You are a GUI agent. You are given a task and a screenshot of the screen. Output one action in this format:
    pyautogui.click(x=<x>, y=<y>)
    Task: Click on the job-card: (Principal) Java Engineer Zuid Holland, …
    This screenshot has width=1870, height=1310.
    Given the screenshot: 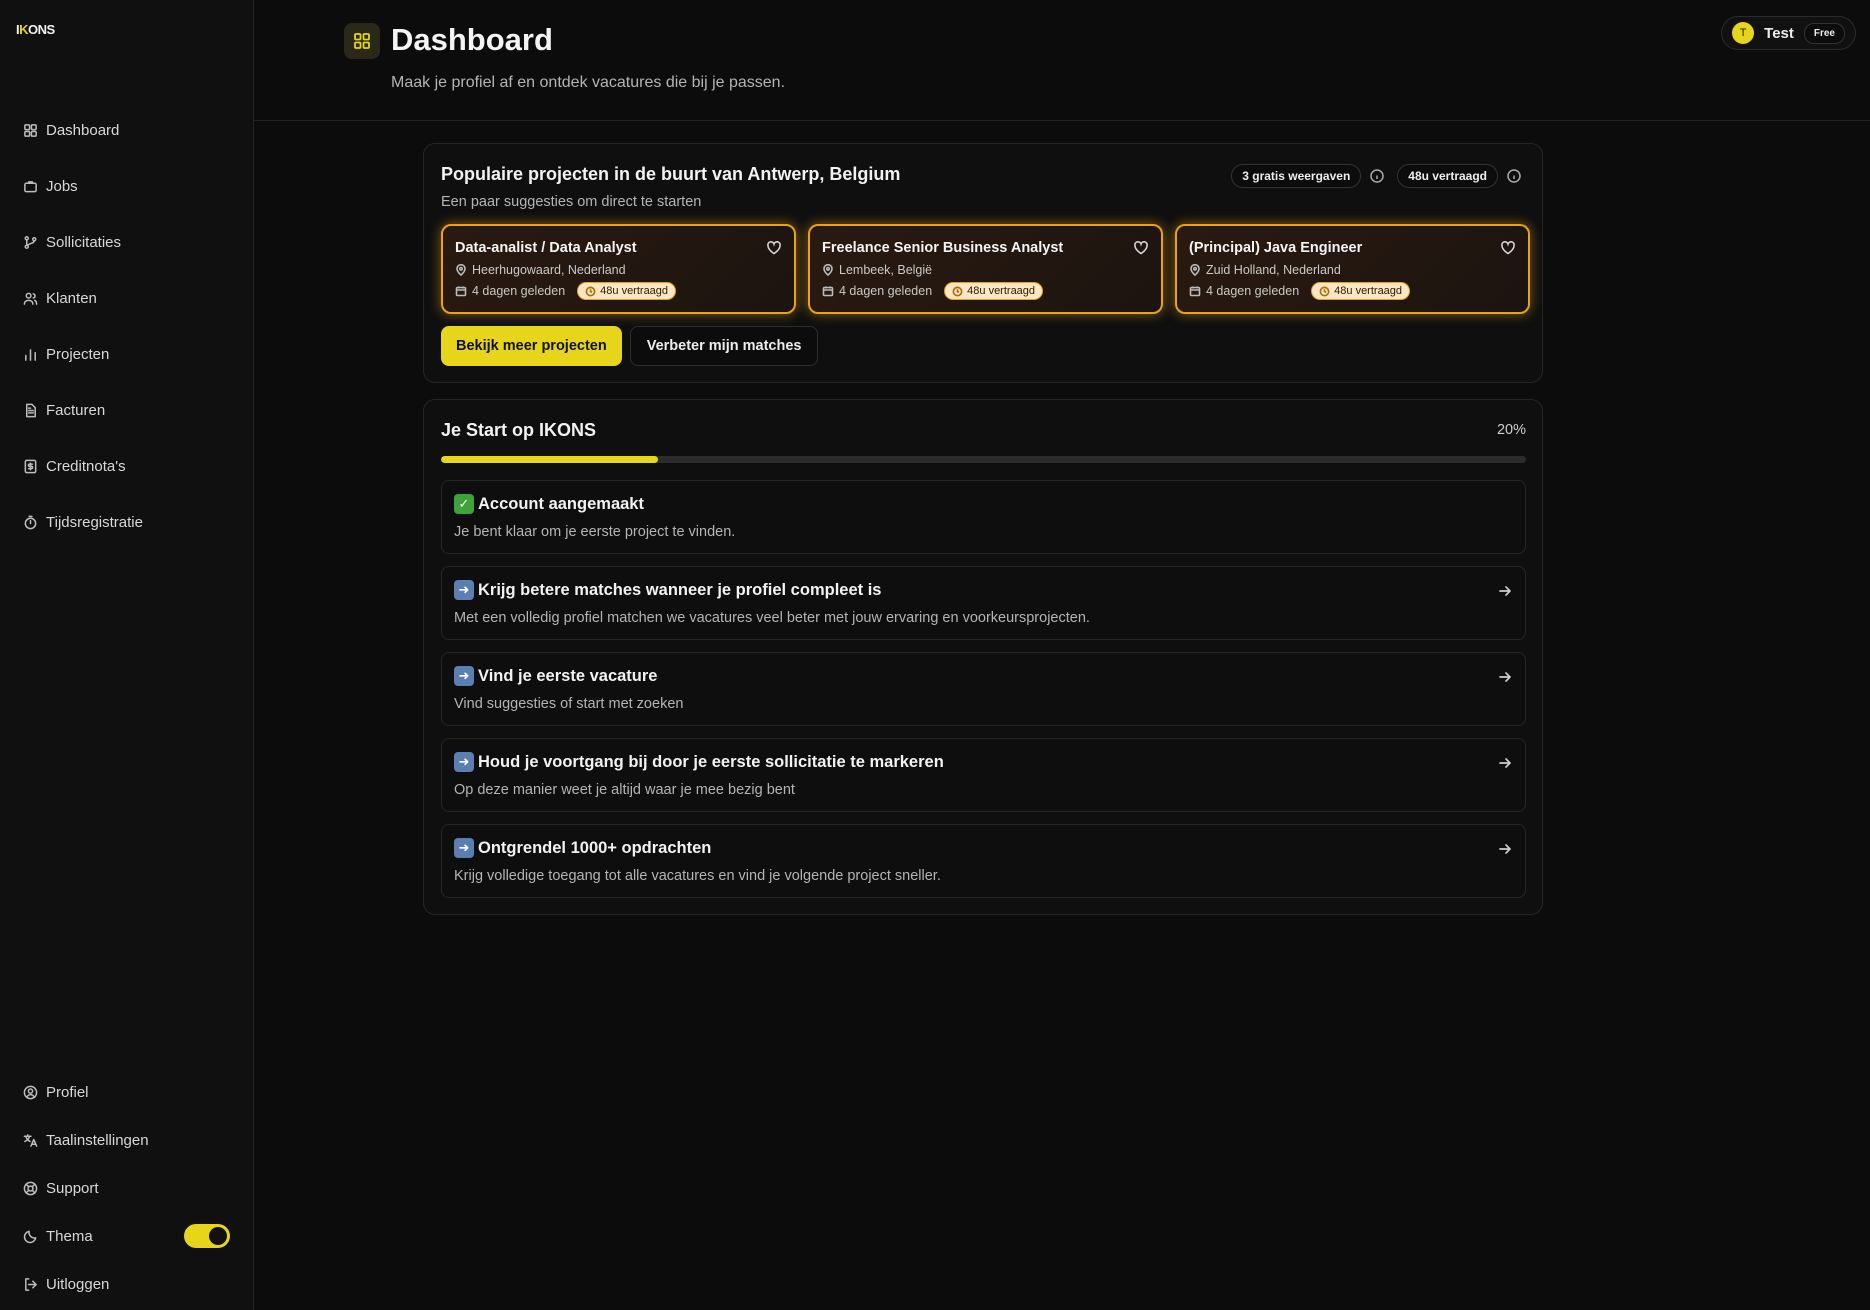 What is the action you would take?
    pyautogui.click(x=1352, y=269)
    